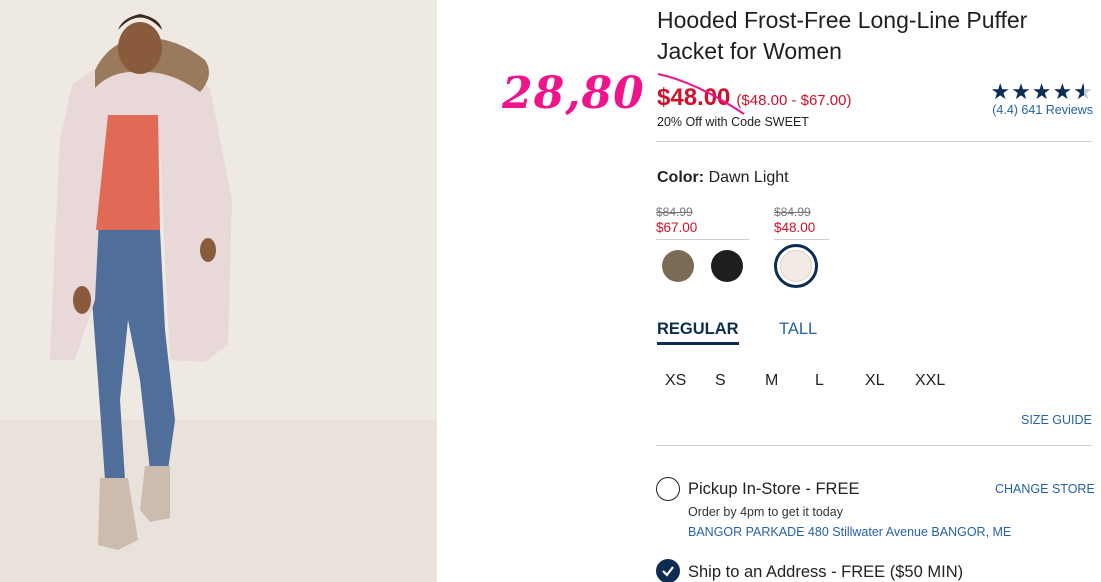 This screenshot has width=1101, height=582. I want to click on handwritten-price-annotation: 28,80, so click(573, 93).